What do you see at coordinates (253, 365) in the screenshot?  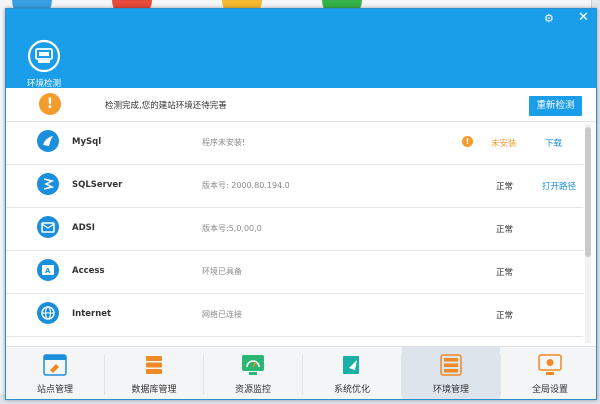 I see `resource-monitor-icon` at bounding box center [253, 365].